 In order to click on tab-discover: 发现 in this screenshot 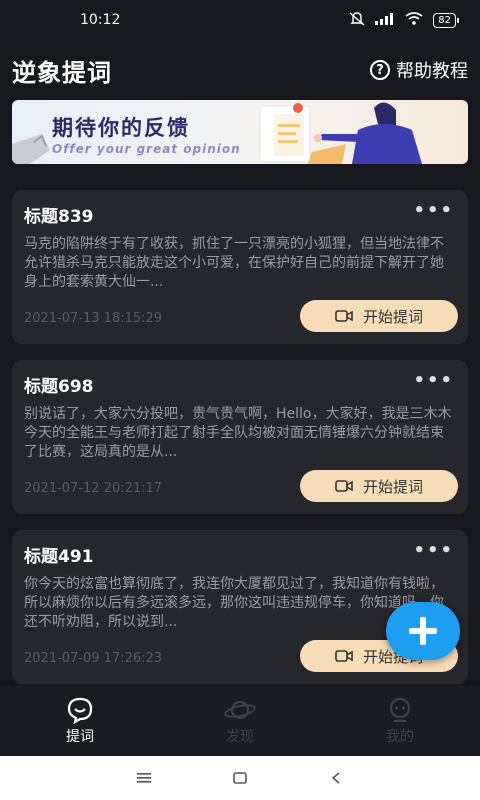, I will do `click(240, 721)`.